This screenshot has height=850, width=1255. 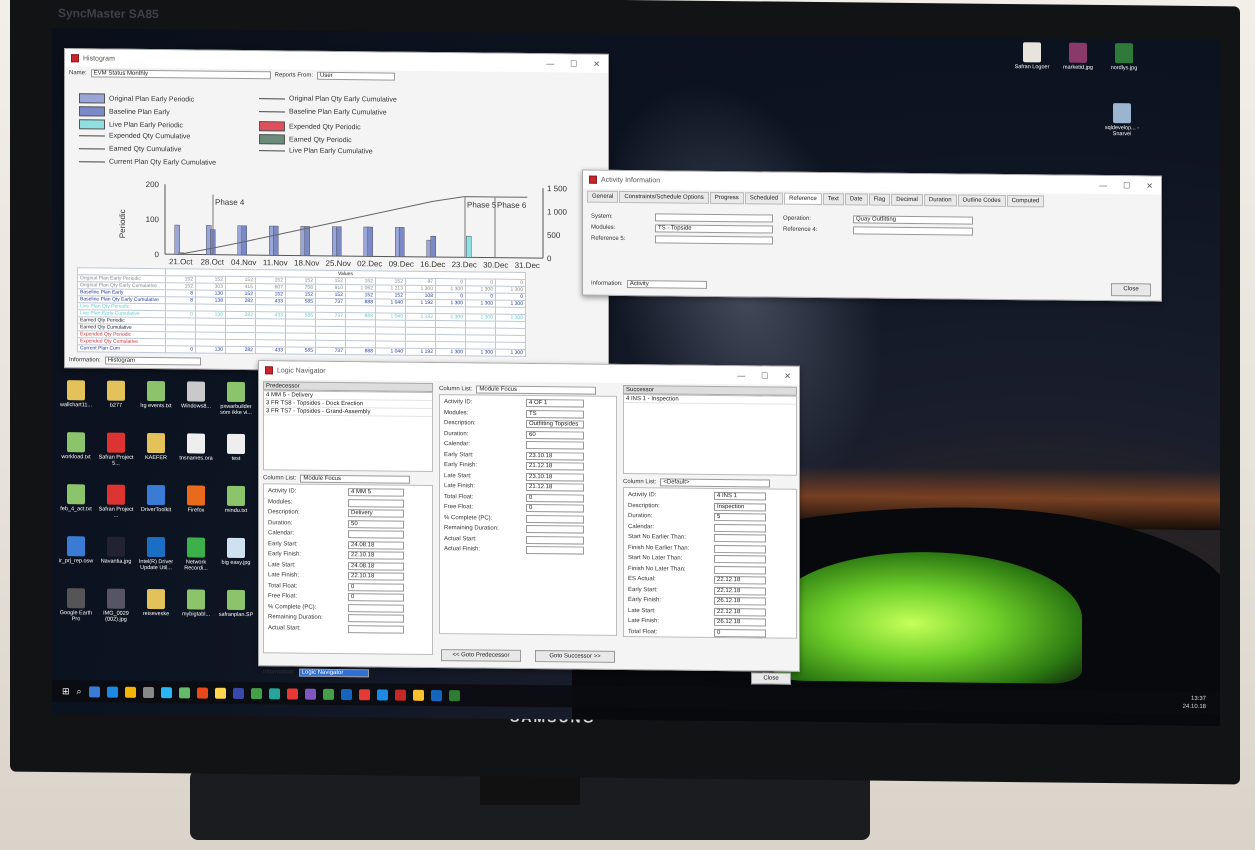 What do you see at coordinates (726, 198) in the screenshot?
I see `tab-progress: Progress` at bounding box center [726, 198].